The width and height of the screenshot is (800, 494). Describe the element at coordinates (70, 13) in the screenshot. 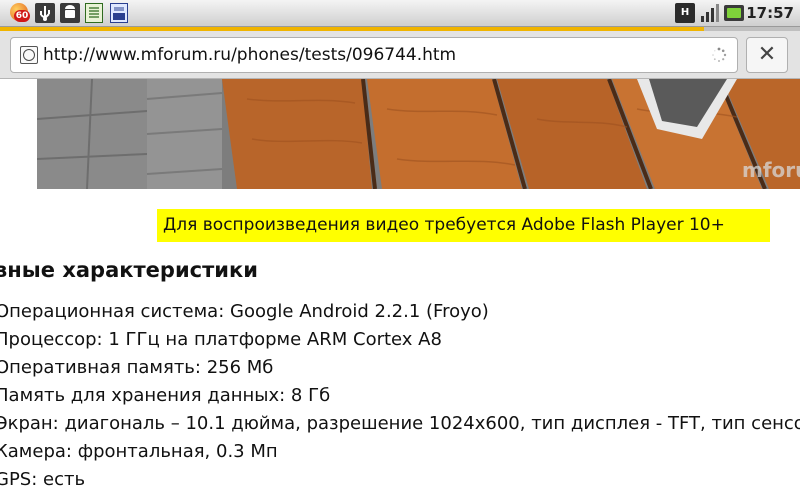

I see `android-debug-icon` at that location.